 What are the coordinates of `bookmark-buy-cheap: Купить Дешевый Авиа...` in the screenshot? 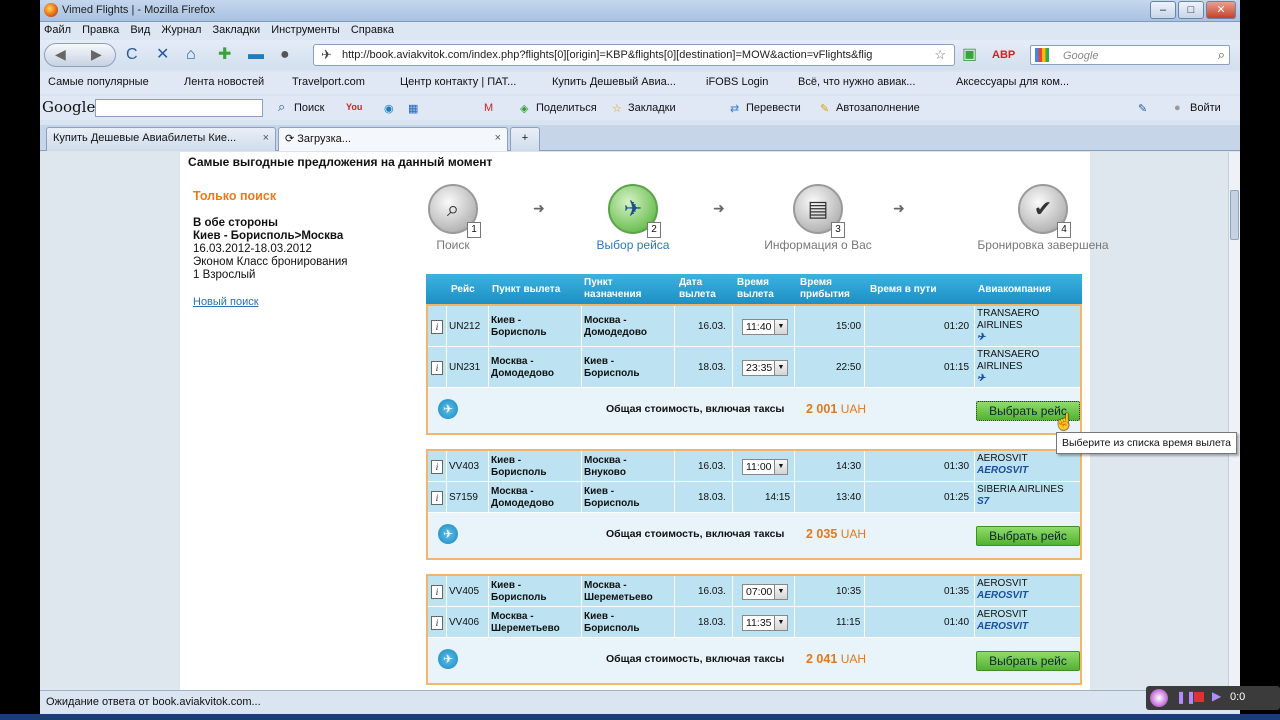 It's located at (614, 82).